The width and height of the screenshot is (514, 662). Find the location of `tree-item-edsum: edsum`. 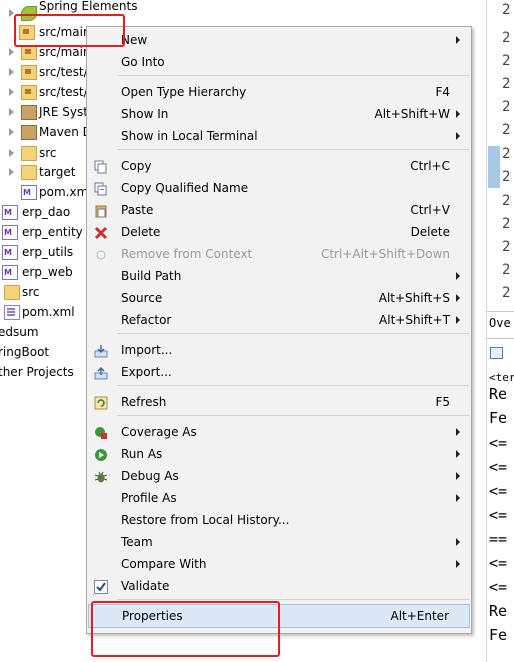

tree-item-edsum: edsum is located at coordinates (45, 332).